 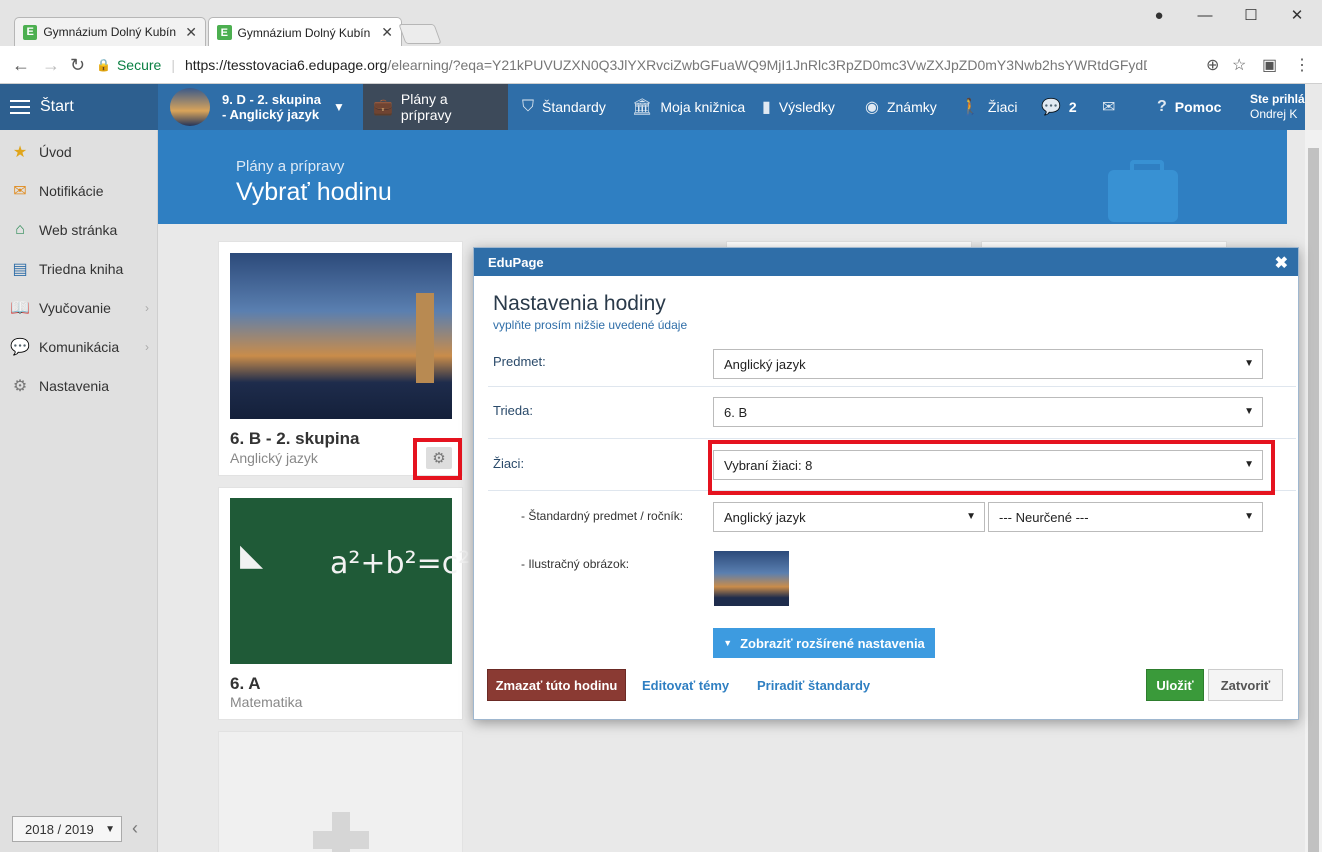 I want to click on show-advanced-settings-button: ▼ Zobraziť rozšírené nastavenia, so click(x=824, y=643).